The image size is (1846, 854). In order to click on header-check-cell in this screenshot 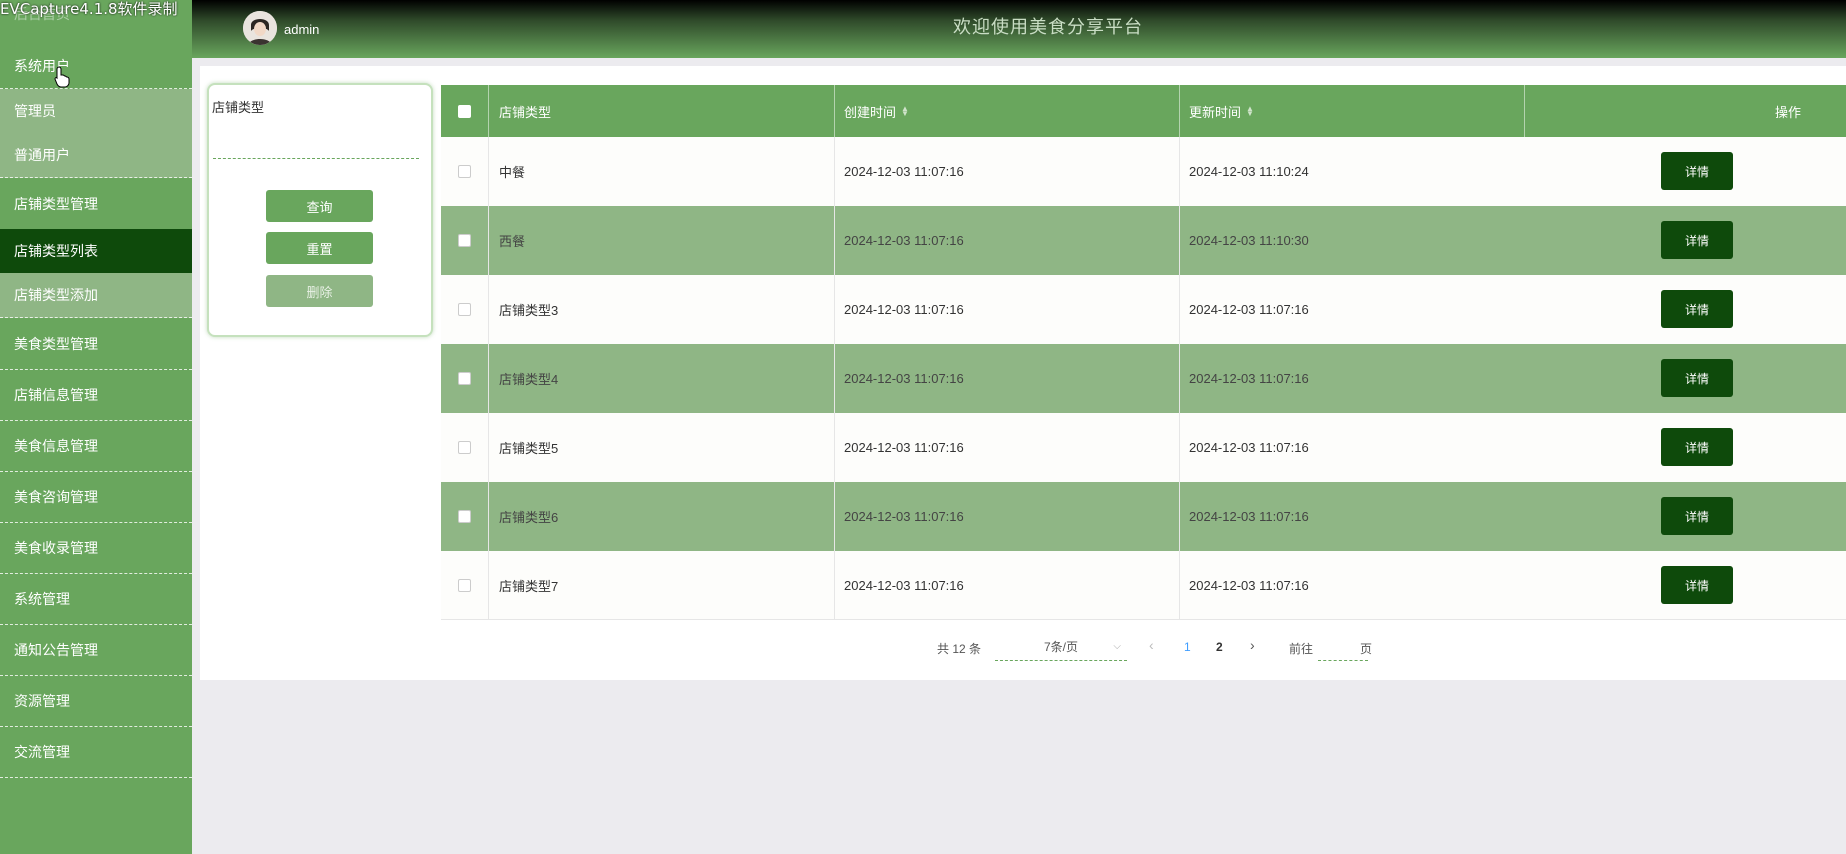, I will do `click(465, 111)`.